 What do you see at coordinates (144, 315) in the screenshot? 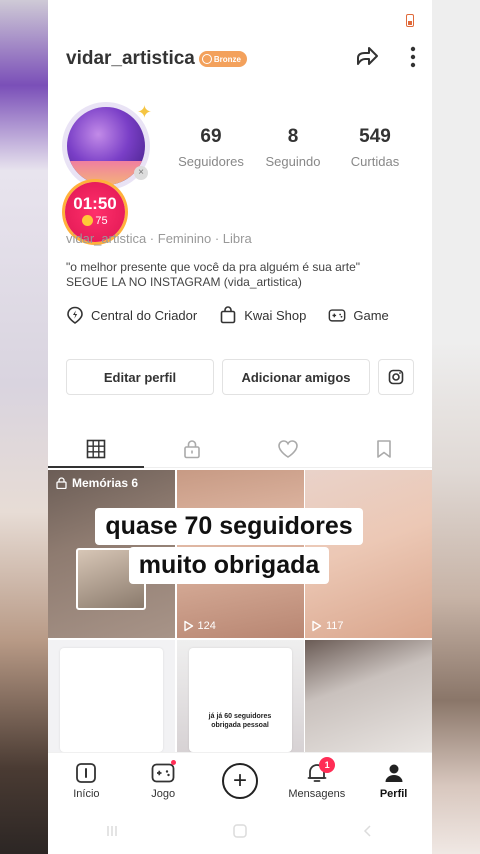
I see `tool-label: Central do Criador` at bounding box center [144, 315].